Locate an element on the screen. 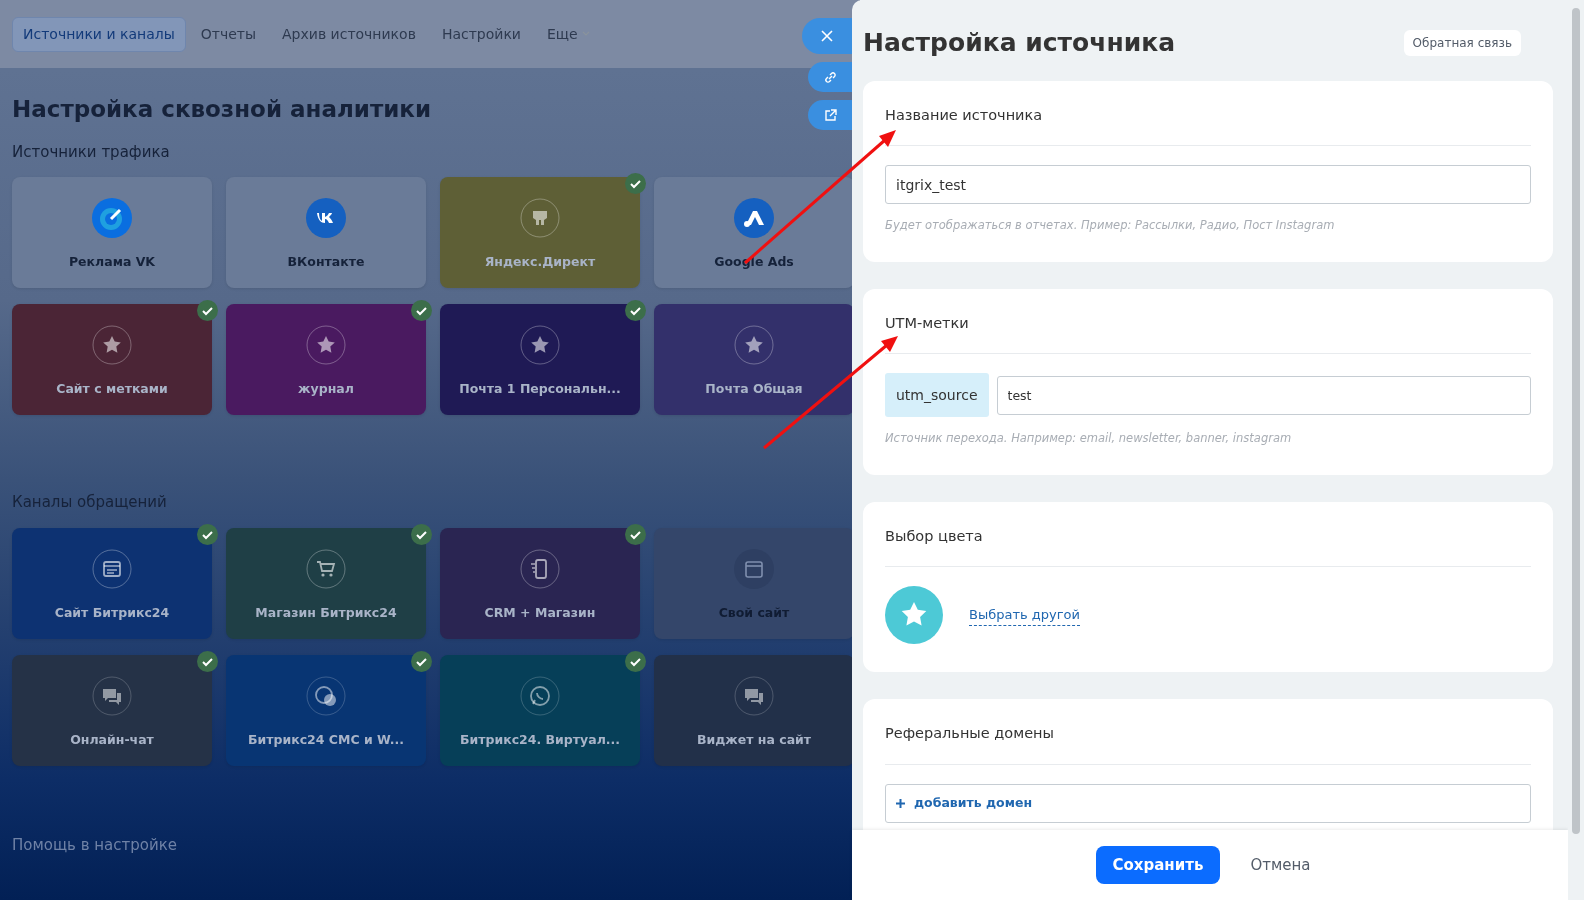 This screenshot has height=900, width=1584. external-link-icon is located at coordinates (830, 115).